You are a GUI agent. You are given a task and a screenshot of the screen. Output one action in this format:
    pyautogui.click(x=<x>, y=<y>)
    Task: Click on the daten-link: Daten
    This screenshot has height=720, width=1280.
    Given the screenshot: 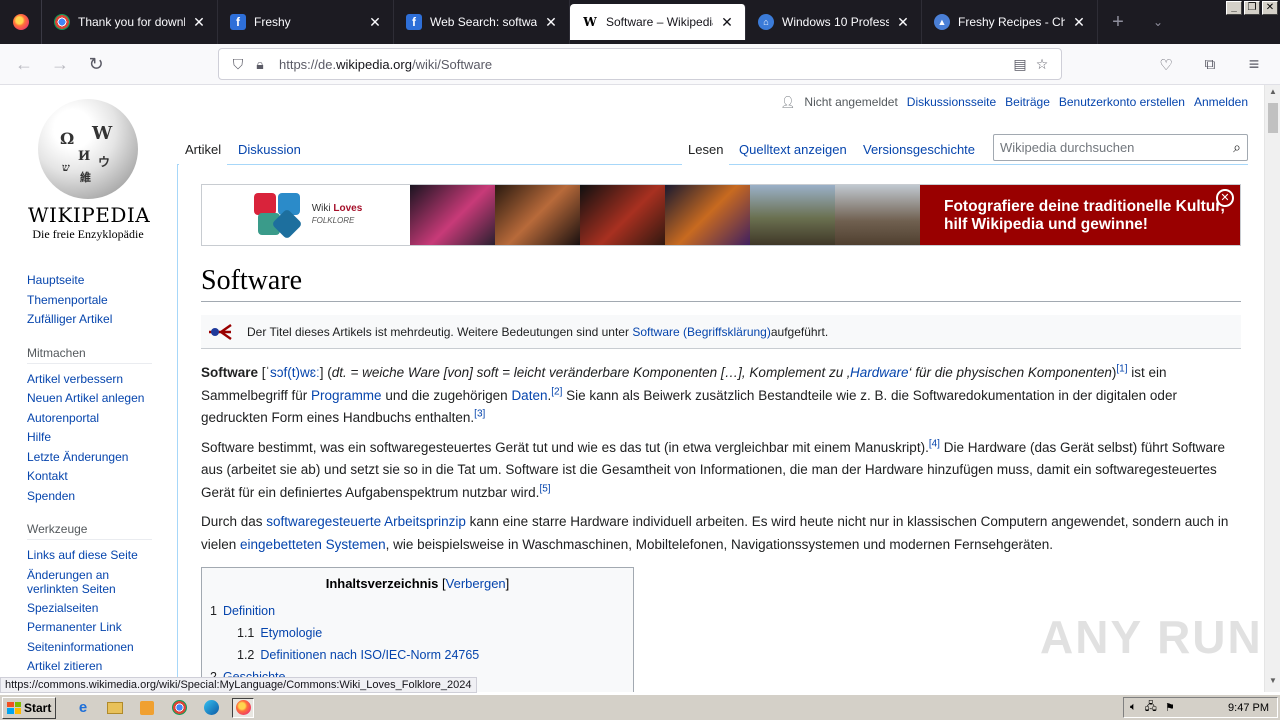 What is the action you would take?
    pyautogui.click(x=529, y=395)
    